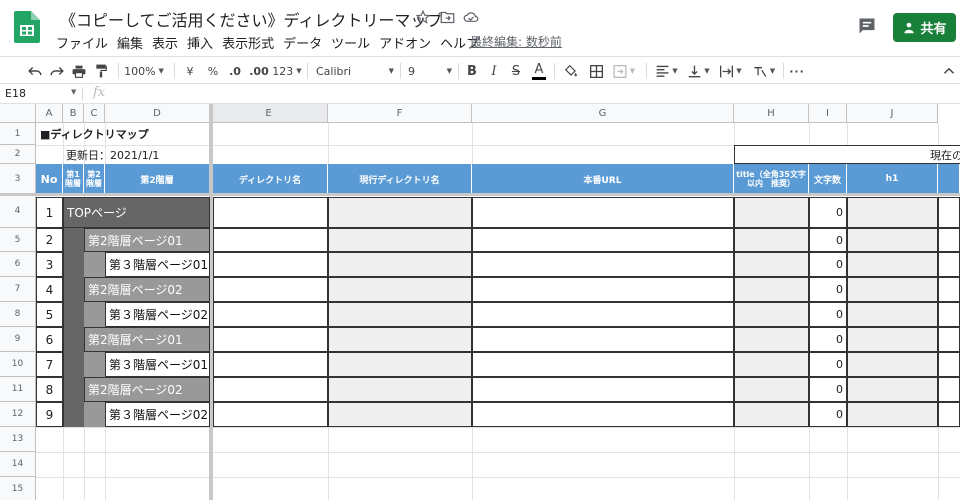 The image size is (960, 500). Describe the element at coordinates (828, 113) in the screenshot. I see `column-header-i: I` at that location.